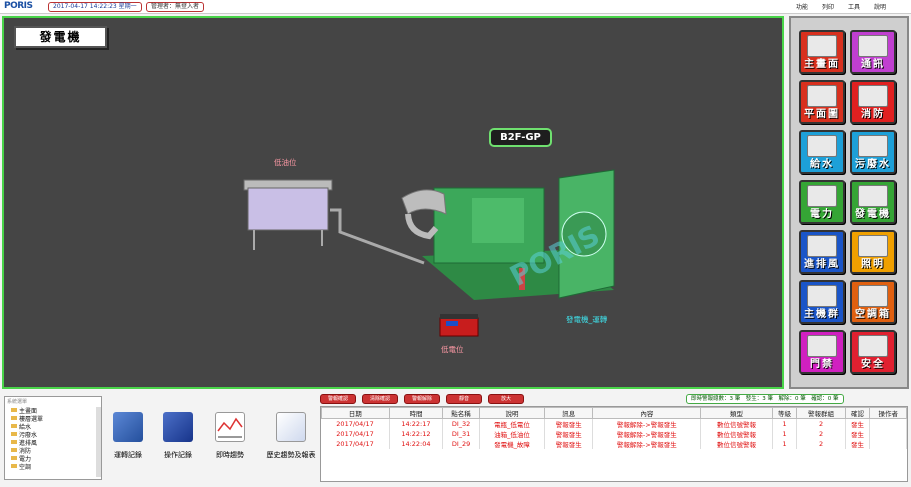  Describe the element at coordinates (230, 455) in the screenshot. I see `realtime-trend-label: 即時趨勢` at that location.